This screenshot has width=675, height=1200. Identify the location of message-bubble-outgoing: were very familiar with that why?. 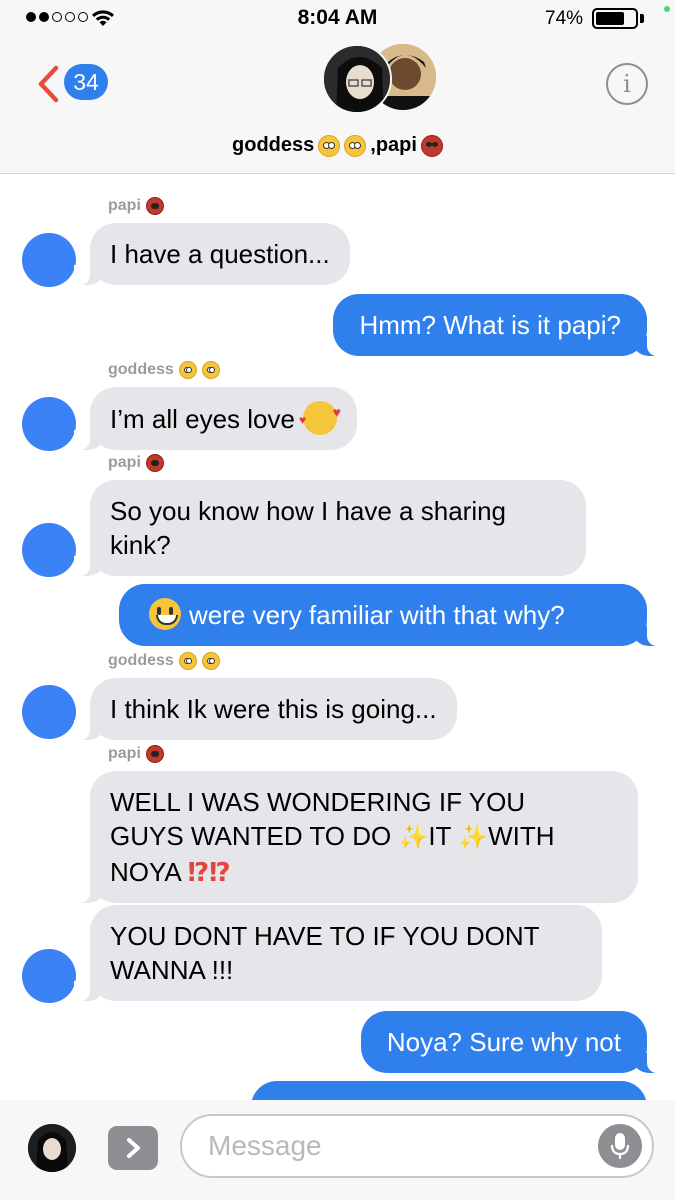
(391, 615).